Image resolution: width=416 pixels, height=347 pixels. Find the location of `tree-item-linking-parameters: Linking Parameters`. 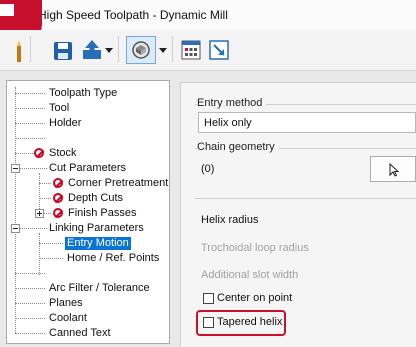

tree-item-linking-parameters: Linking Parameters is located at coordinates (96, 228).